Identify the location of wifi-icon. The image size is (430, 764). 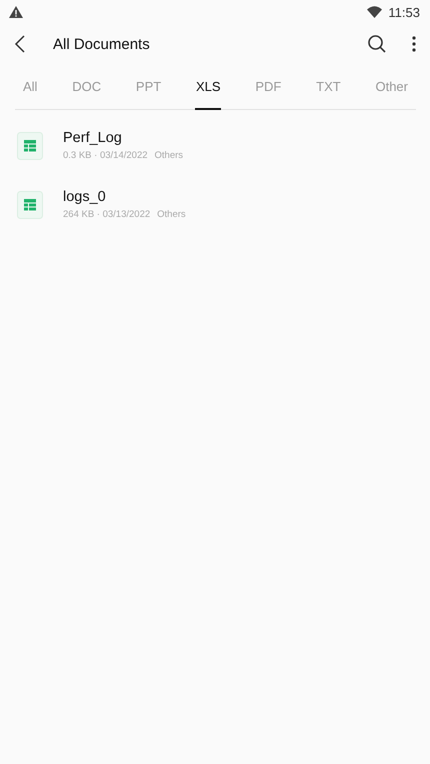
(374, 12).